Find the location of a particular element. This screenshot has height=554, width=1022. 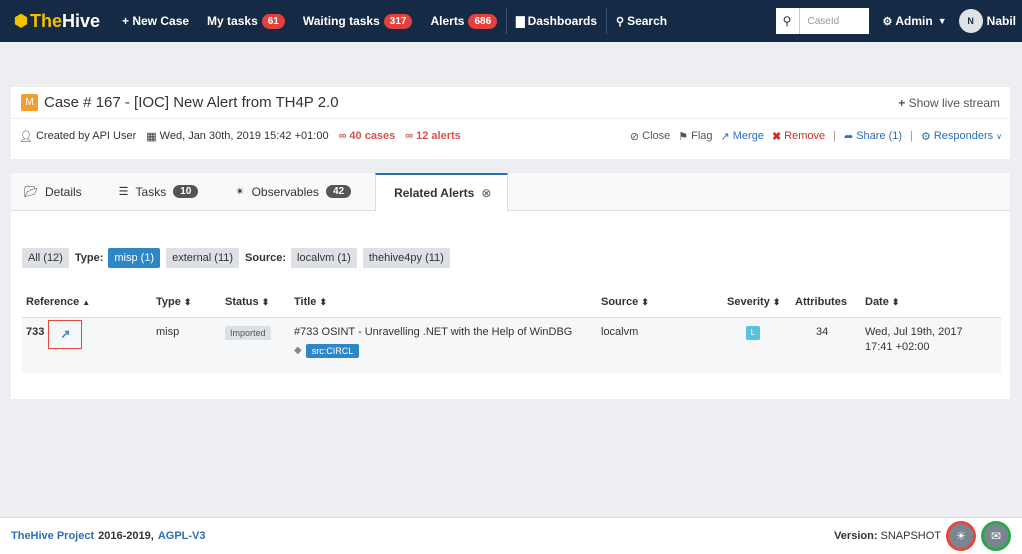

col-status: Status ⬍ is located at coordinates (255, 302).